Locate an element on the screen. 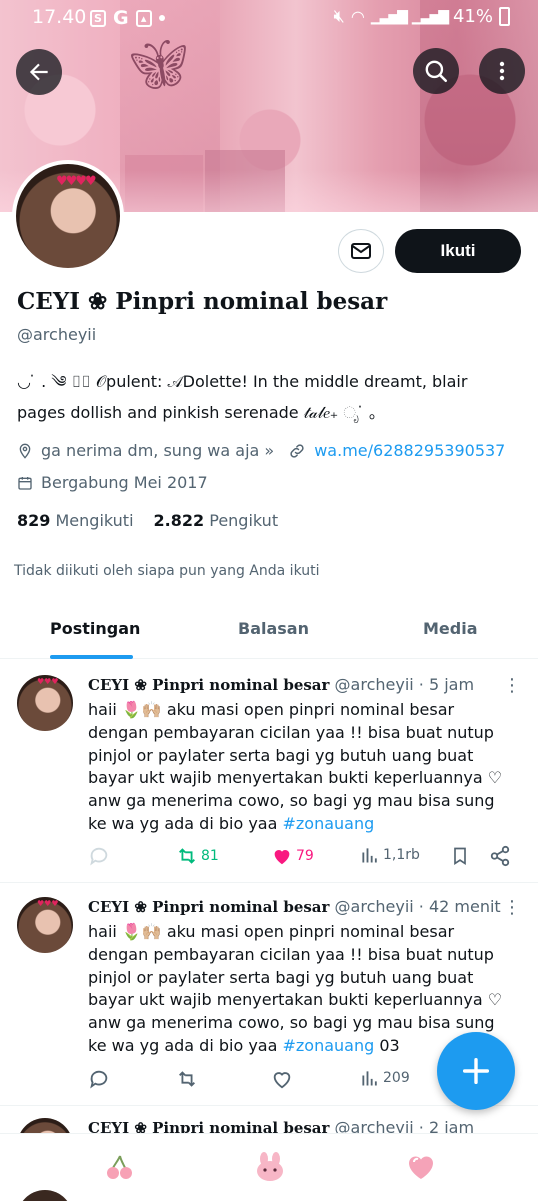  tab-replies: Balasan is located at coordinates (273, 628).